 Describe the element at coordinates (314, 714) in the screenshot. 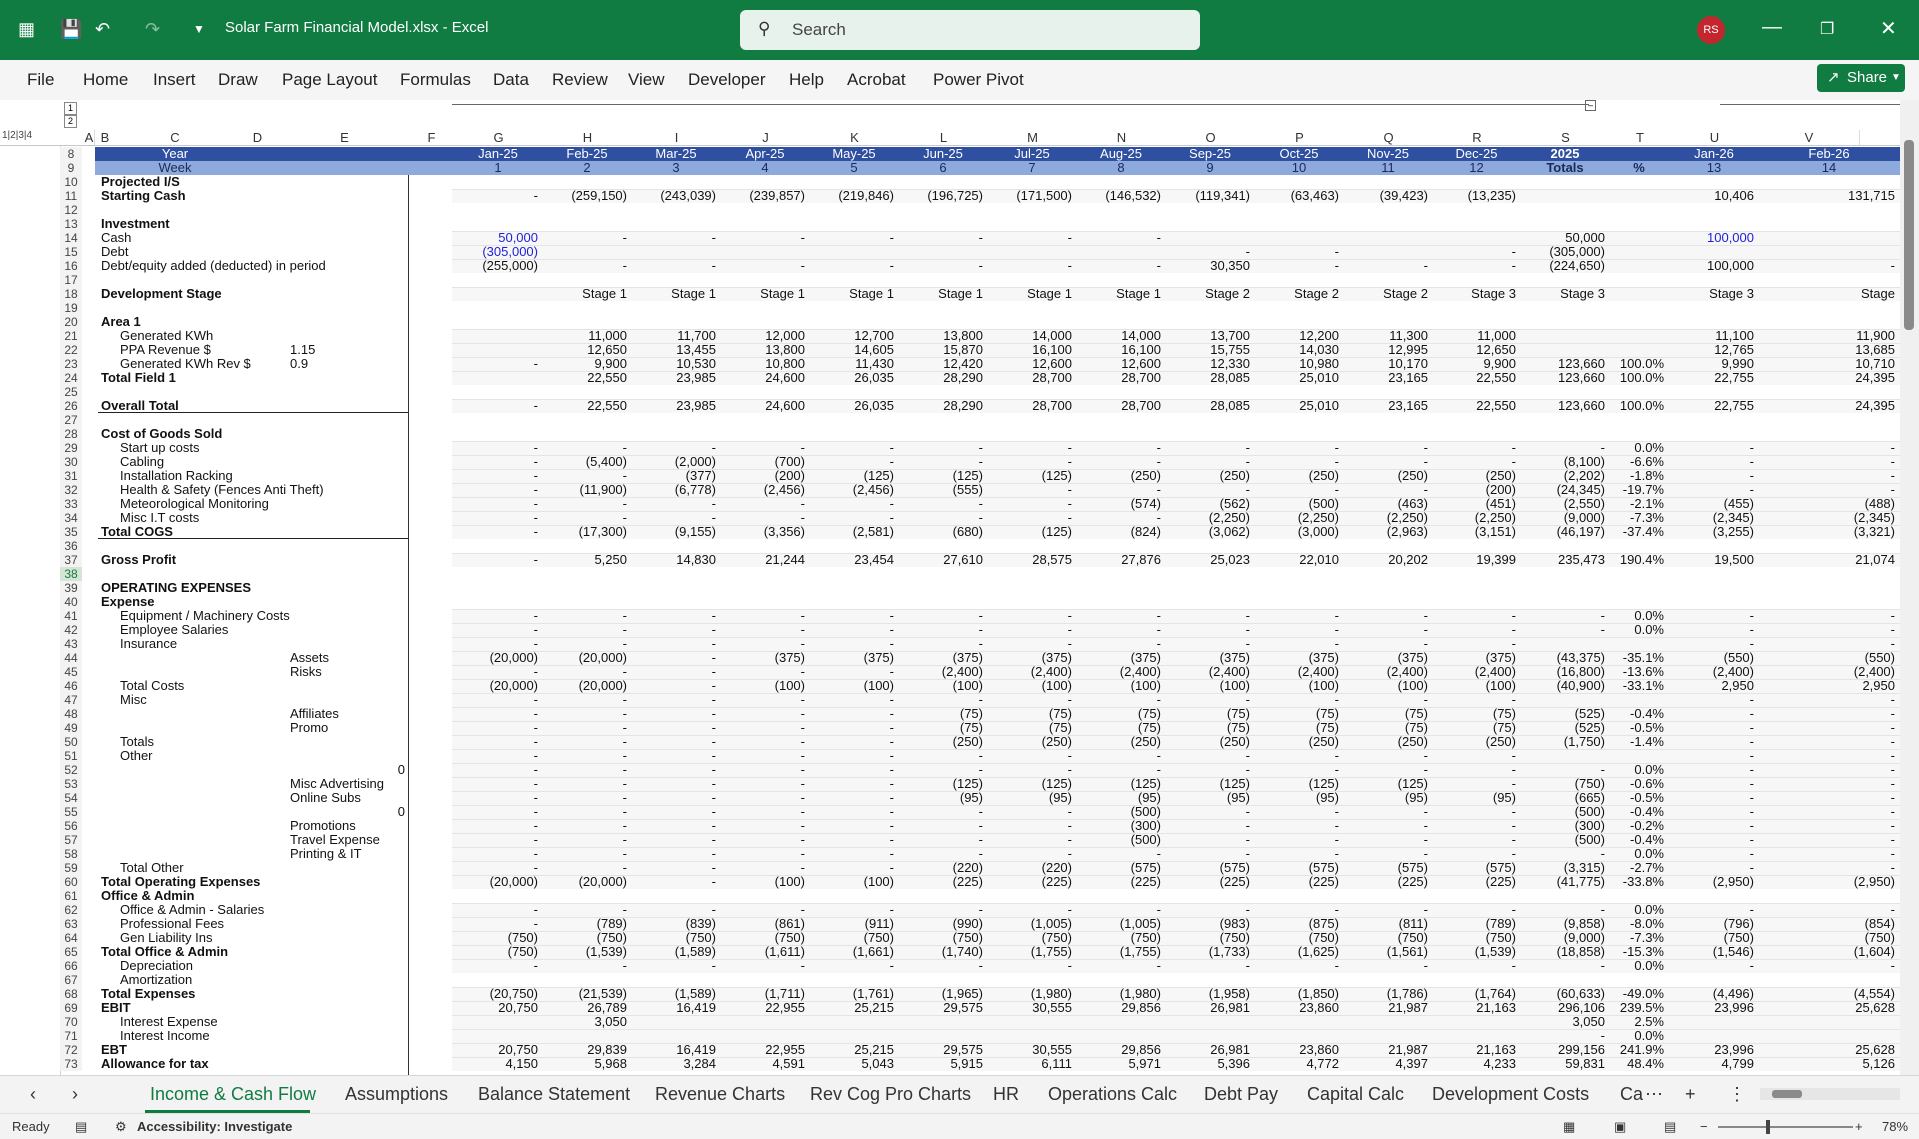

I see `row-label: Affiliates` at that location.